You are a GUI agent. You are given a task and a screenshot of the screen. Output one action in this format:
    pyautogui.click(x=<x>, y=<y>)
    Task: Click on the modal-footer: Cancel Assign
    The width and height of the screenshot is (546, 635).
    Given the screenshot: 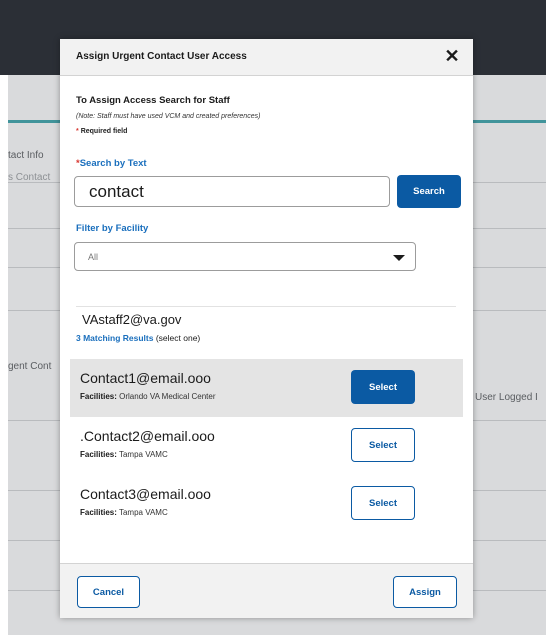 What is the action you would take?
    pyautogui.click(x=266, y=590)
    